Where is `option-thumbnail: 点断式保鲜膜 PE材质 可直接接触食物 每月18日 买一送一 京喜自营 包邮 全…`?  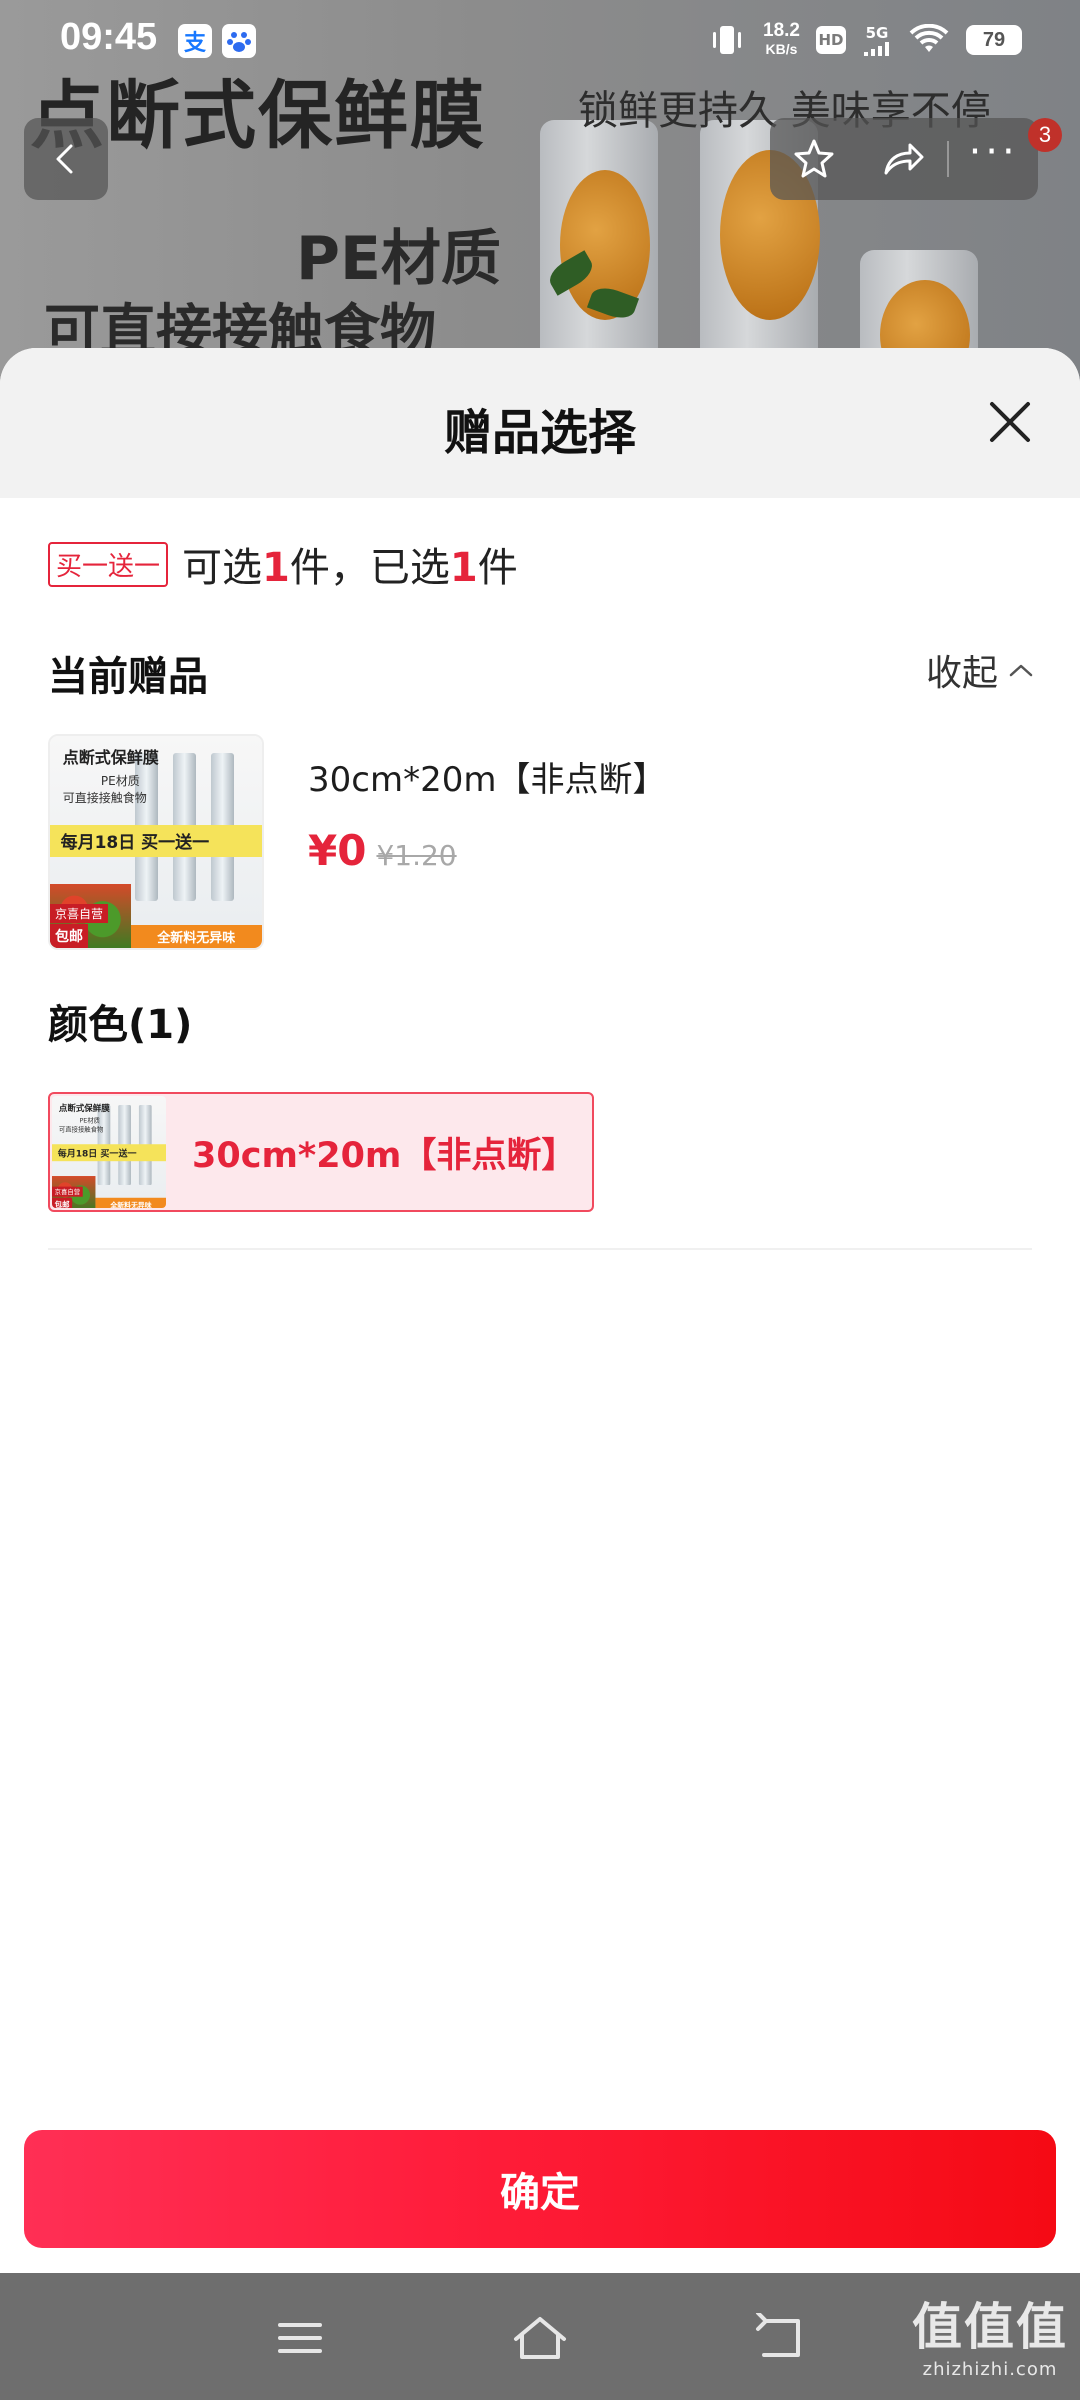
option-thumbnail: 点断式保鲜膜 PE材质 可直接接触食物 每月18日 买一送一 京喜自营 包邮 全… is located at coordinates (109, 1152).